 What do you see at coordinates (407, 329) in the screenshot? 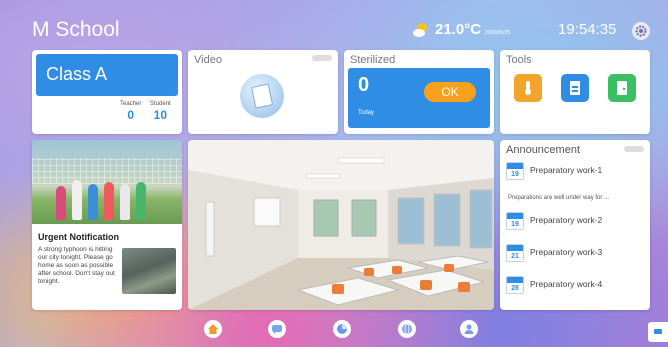
I see `globe-icon` at bounding box center [407, 329].